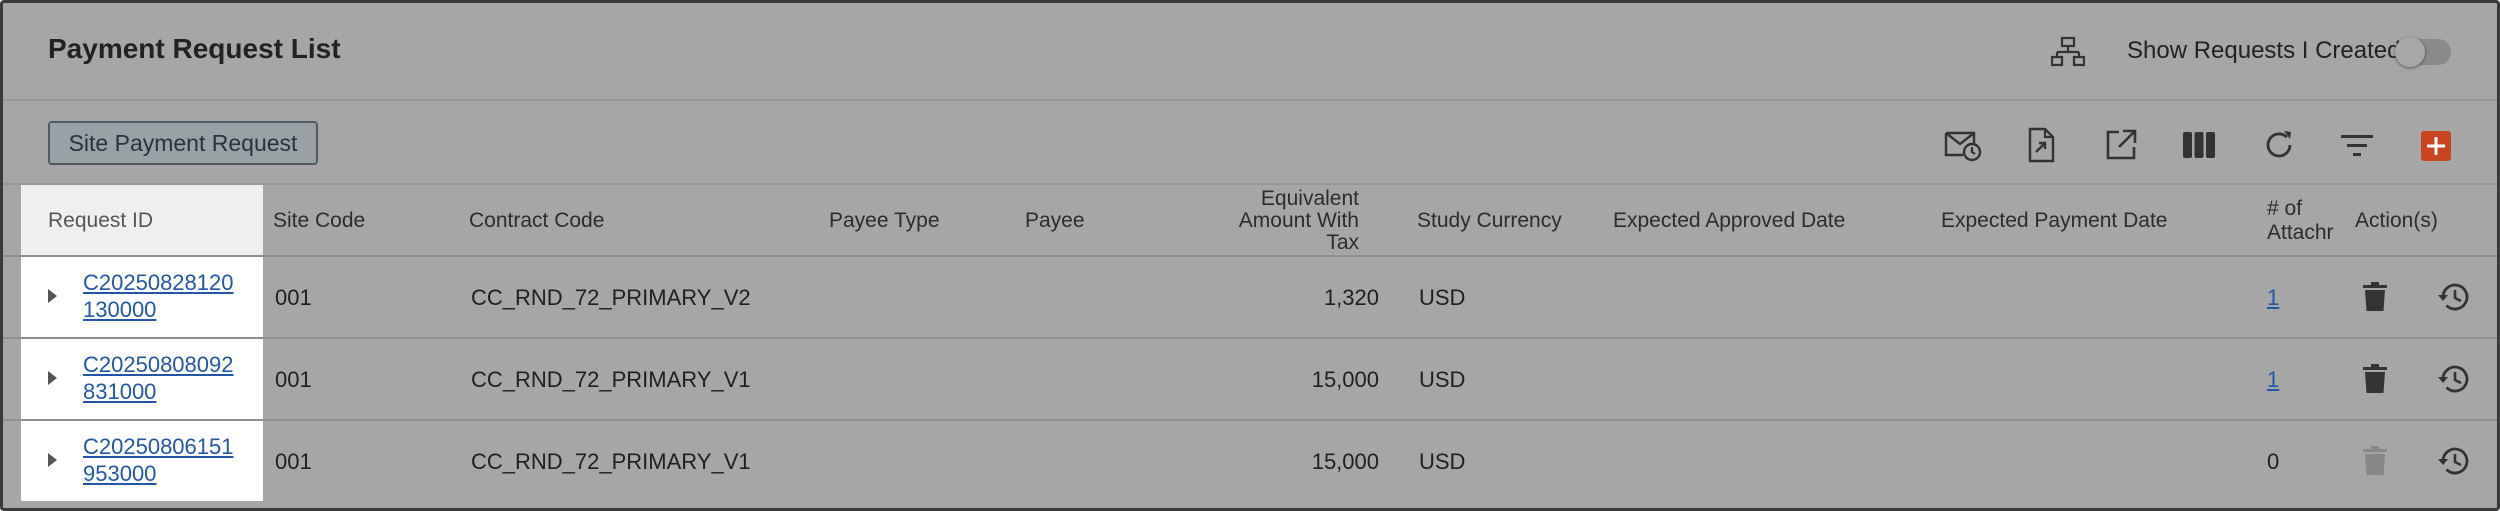 The image size is (2500, 511). What do you see at coordinates (2068, 52) in the screenshot?
I see `hierarchy-icon` at bounding box center [2068, 52].